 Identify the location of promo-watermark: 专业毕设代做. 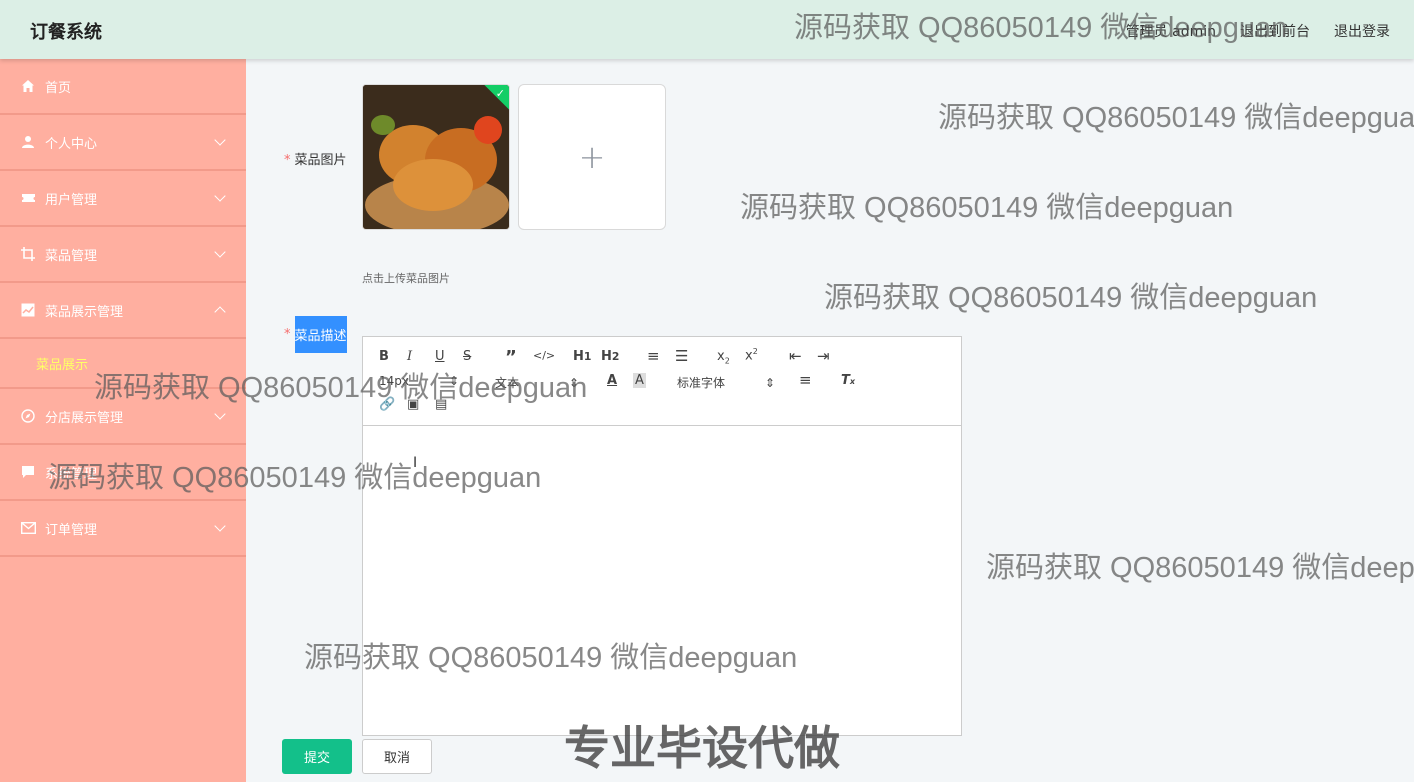
(702, 748).